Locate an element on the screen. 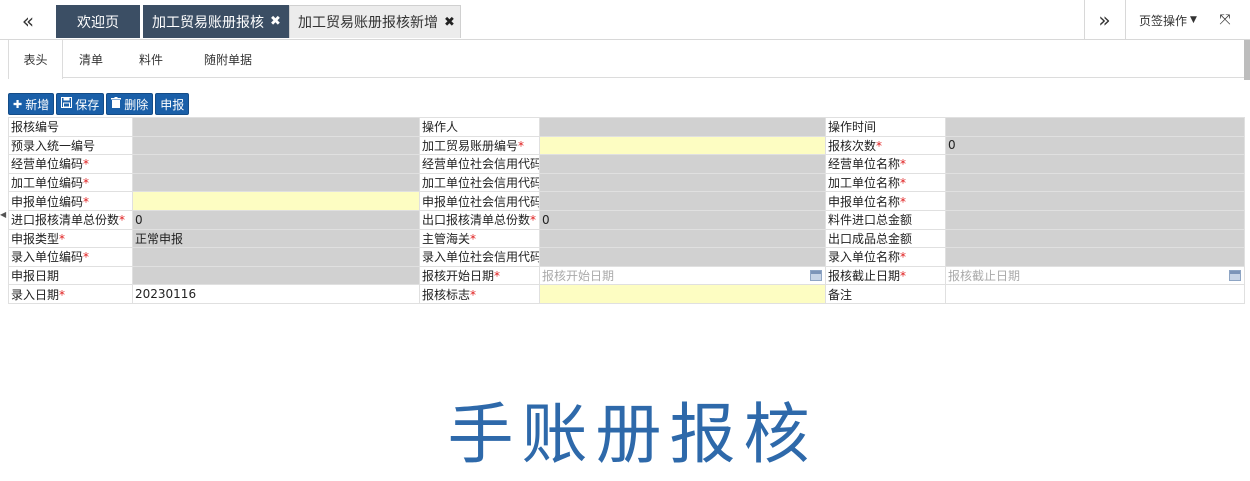 The height and width of the screenshot is (481, 1250). scrollbar is located at coordinates (1247, 60).